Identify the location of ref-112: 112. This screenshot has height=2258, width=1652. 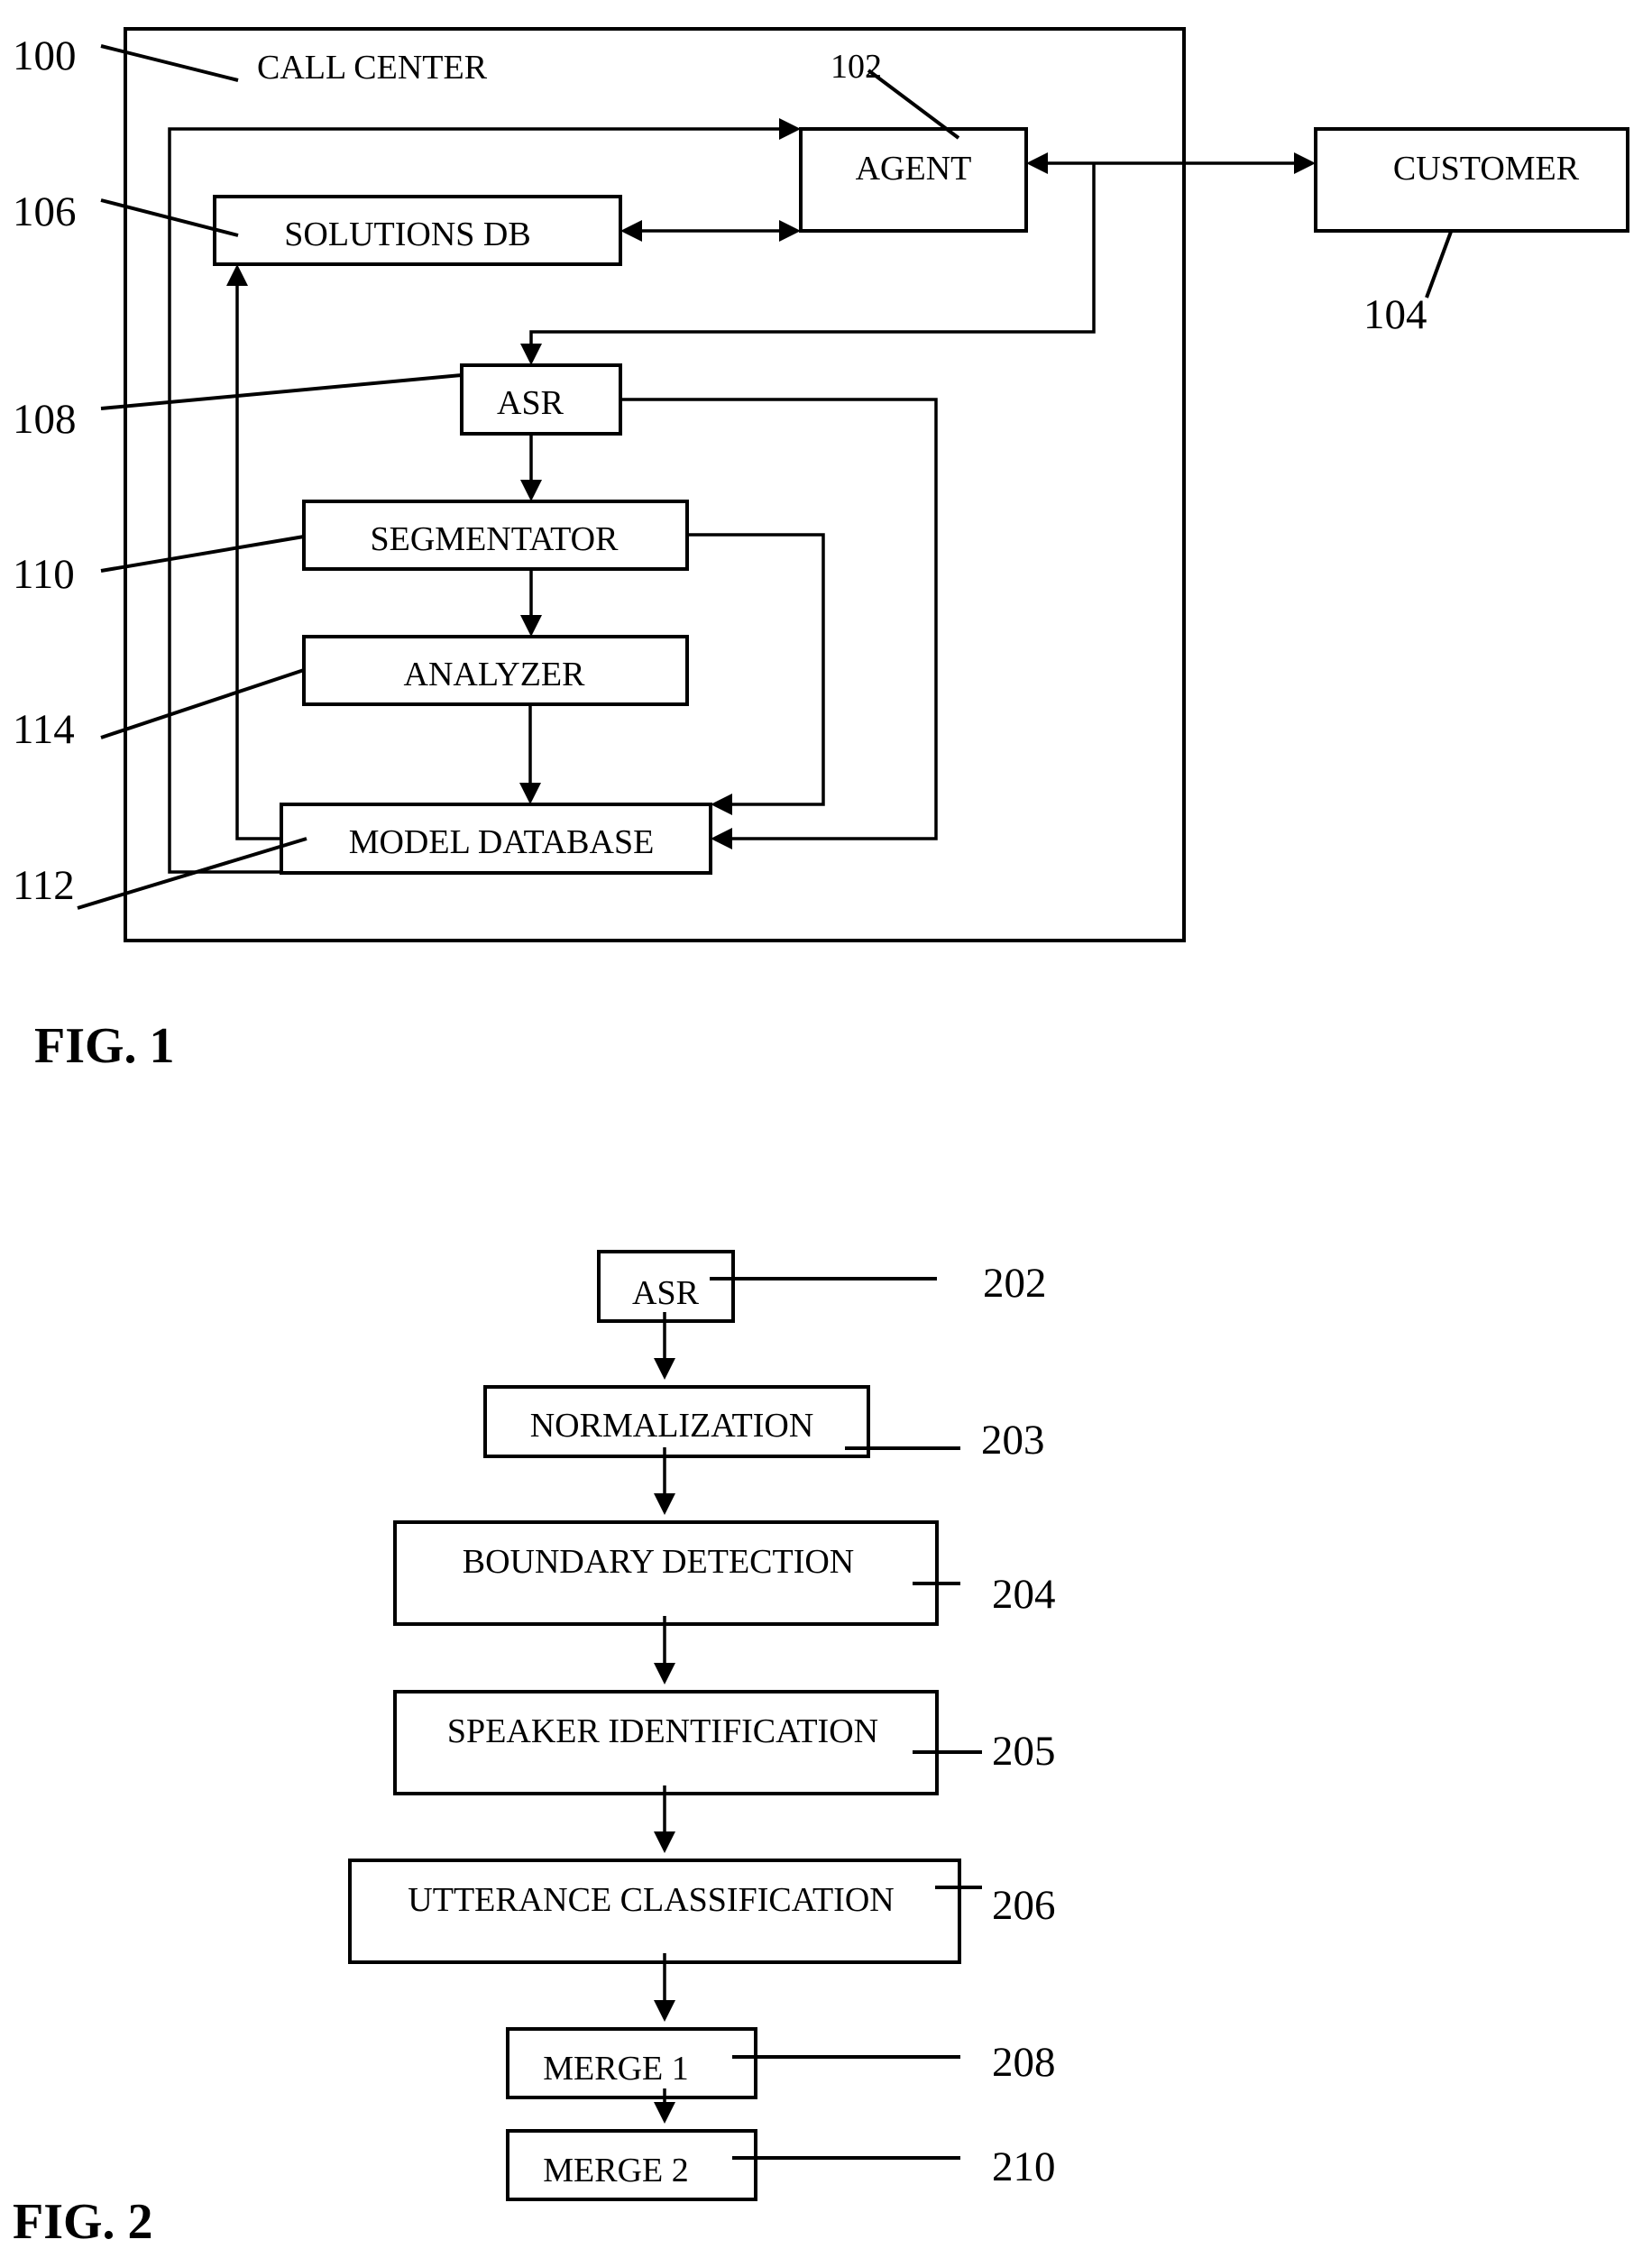
(44, 885).